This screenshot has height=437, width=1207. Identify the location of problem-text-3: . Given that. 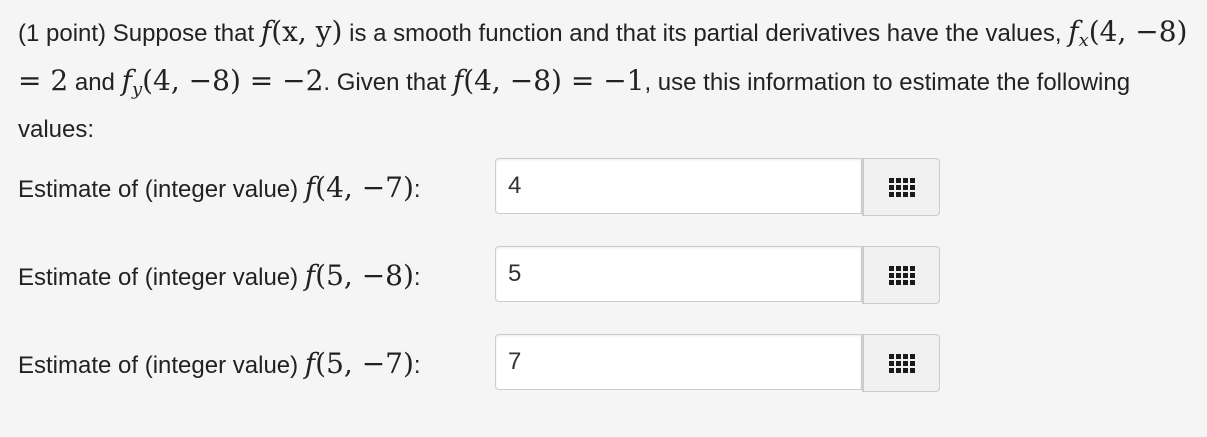
(388, 82).